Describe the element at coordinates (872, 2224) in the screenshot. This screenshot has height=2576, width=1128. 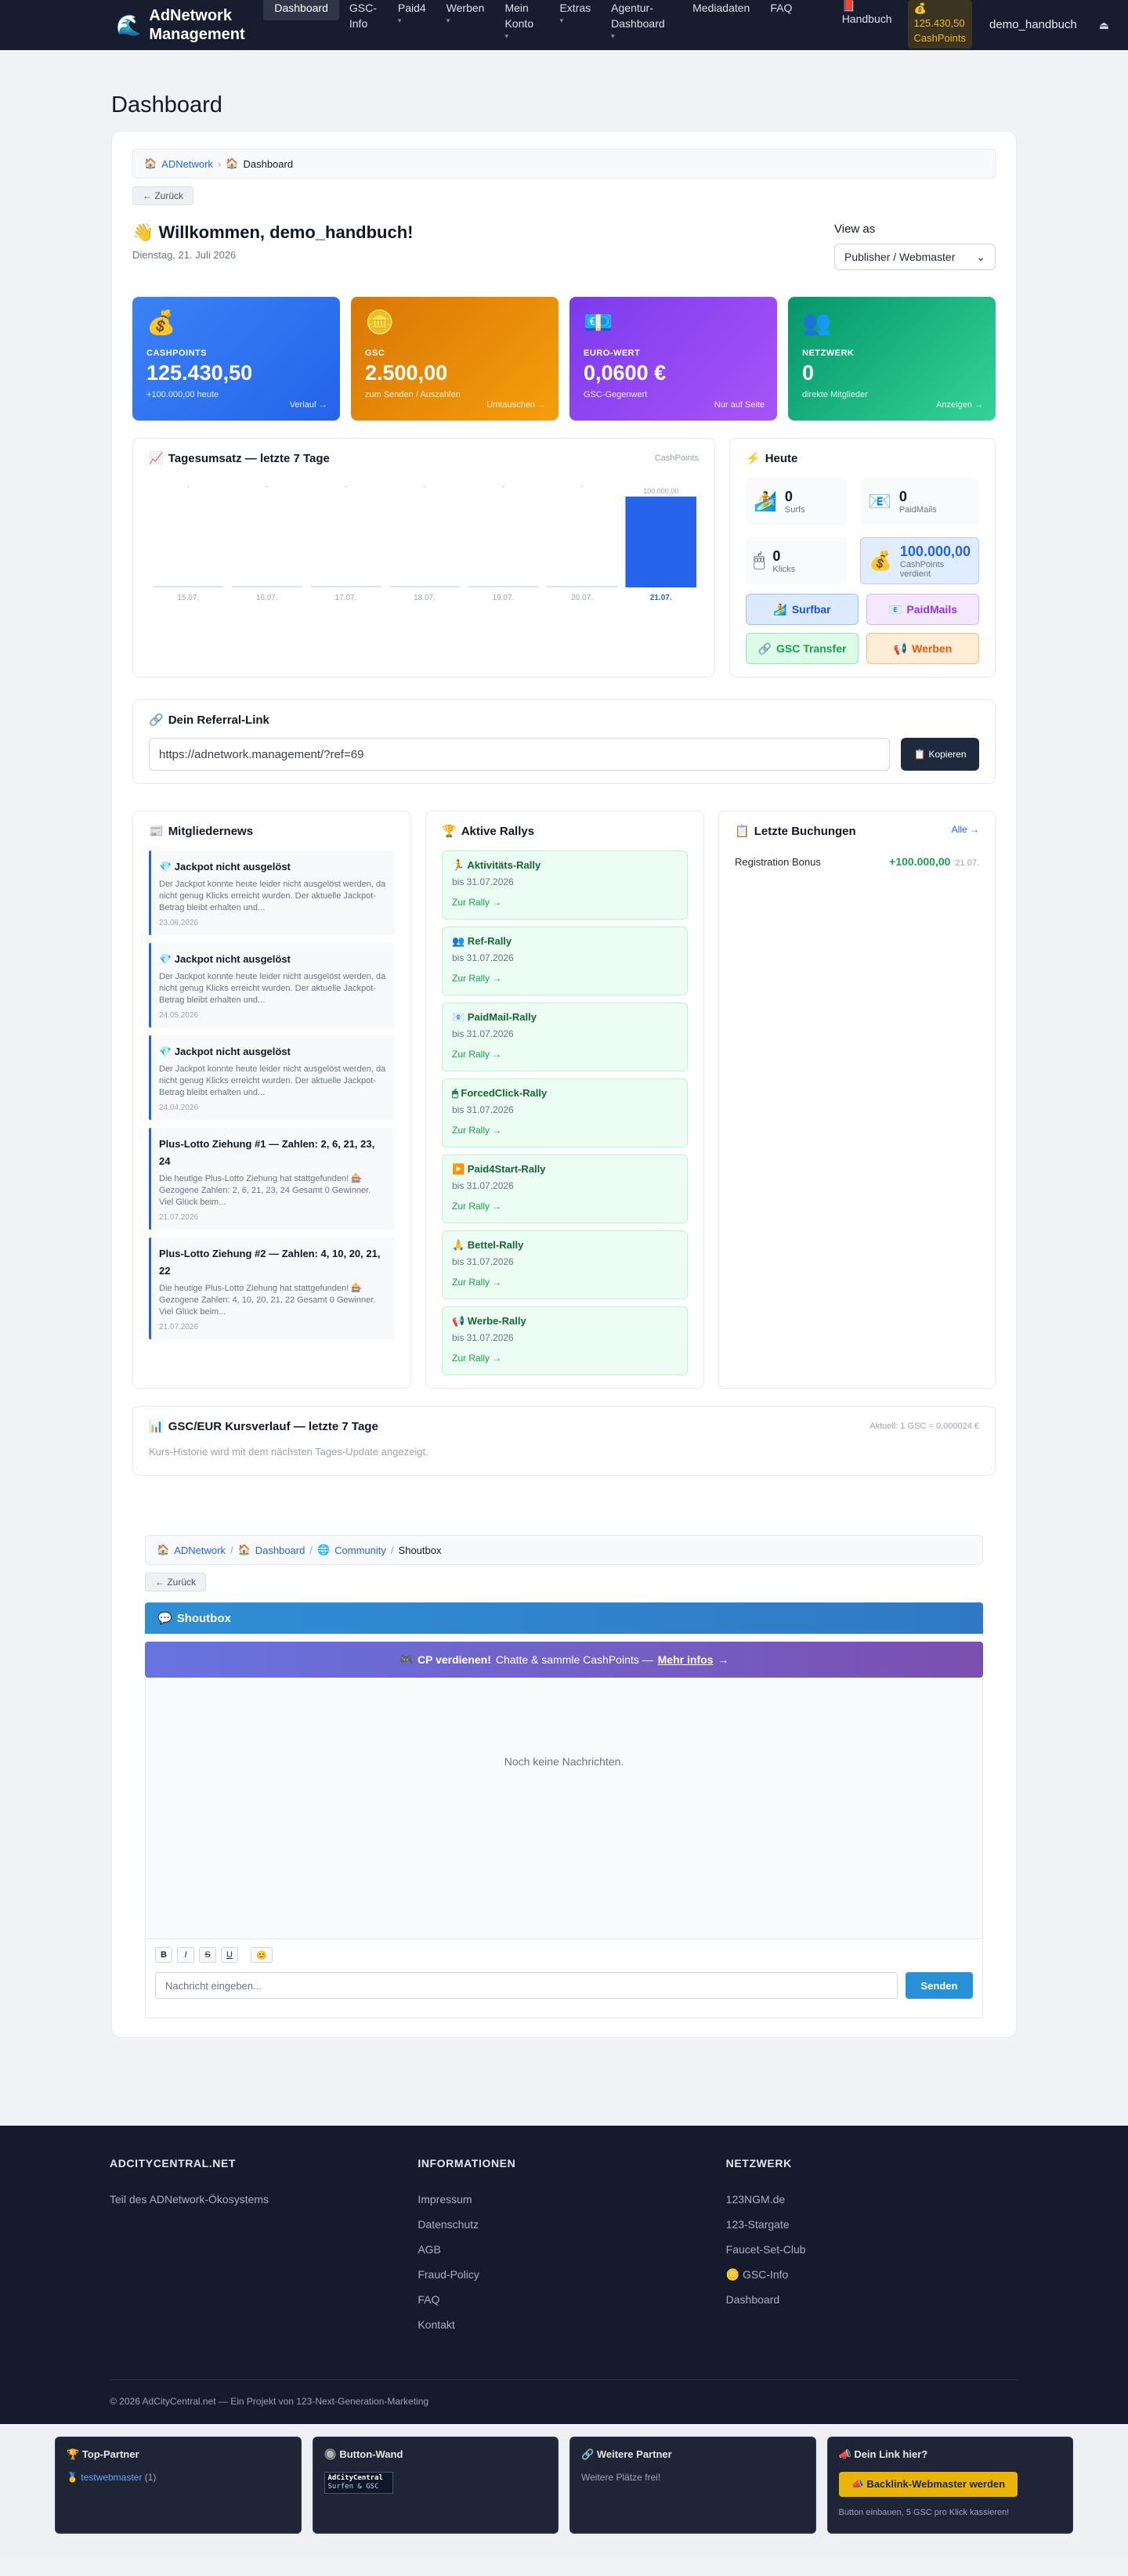
I see `footer-link: 123-Stargate` at that location.